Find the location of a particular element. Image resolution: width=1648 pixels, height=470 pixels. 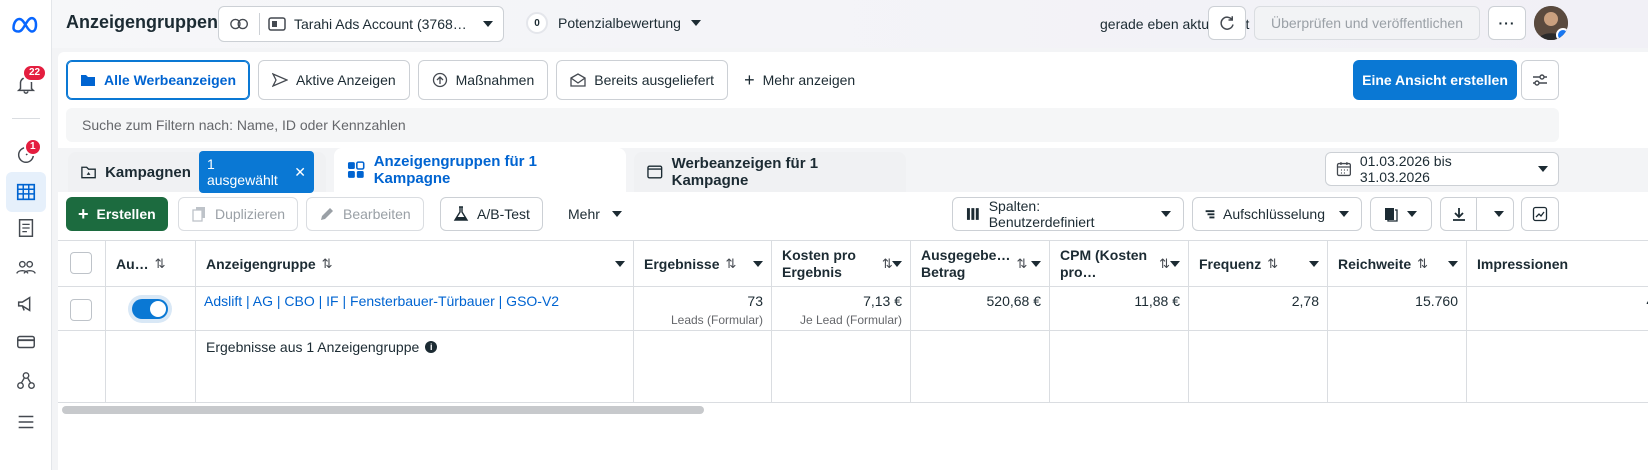

header-select-all is located at coordinates (82, 263).